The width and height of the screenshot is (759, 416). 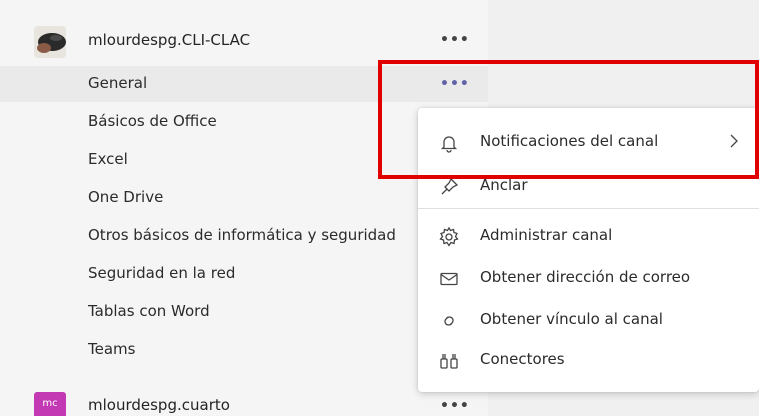 What do you see at coordinates (449, 361) in the screenshot?
I see `connectors-icon` at bounding box center [449, 361].